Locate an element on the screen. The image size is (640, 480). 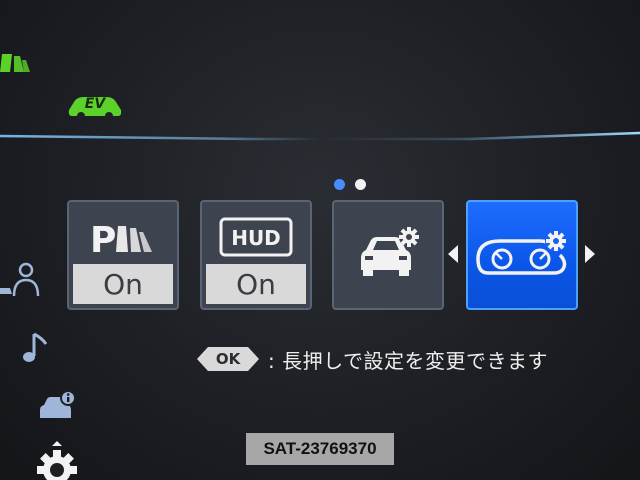
meter-settings-tile is located at coordinates (522, 255).